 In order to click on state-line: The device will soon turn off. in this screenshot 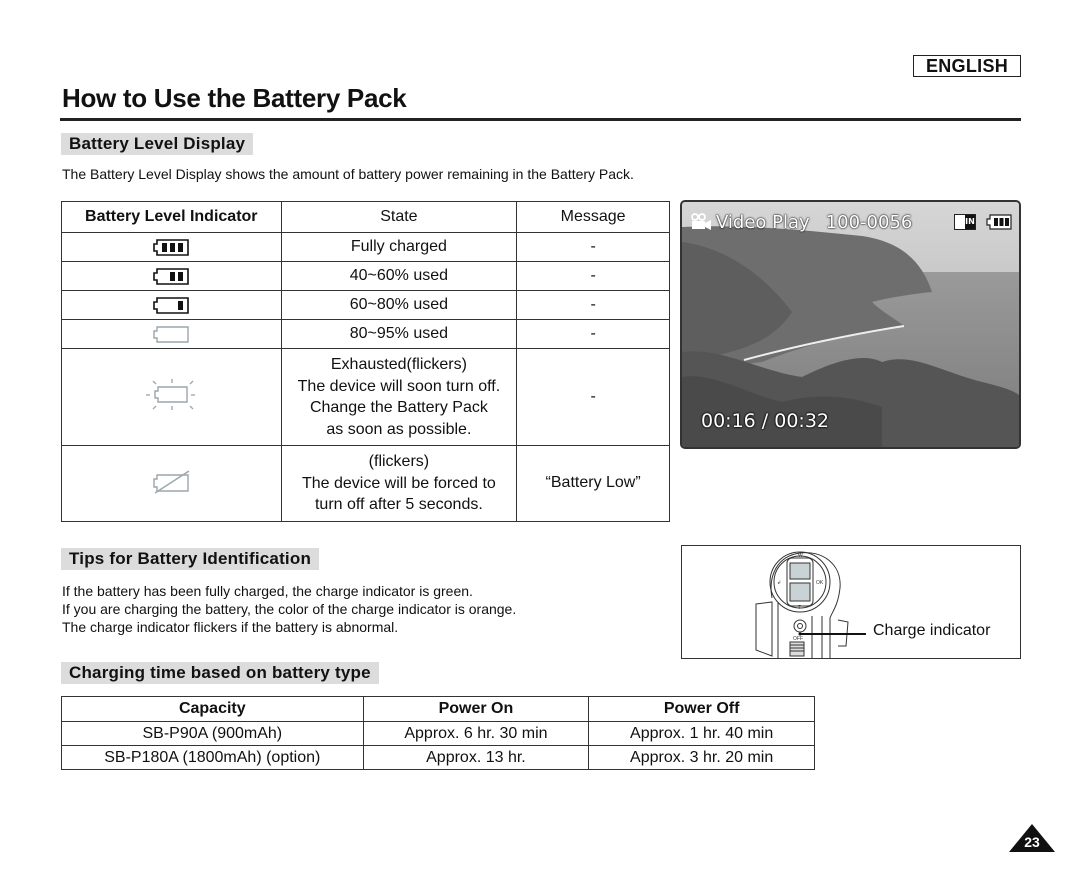, I will do `click(399, 386)`.